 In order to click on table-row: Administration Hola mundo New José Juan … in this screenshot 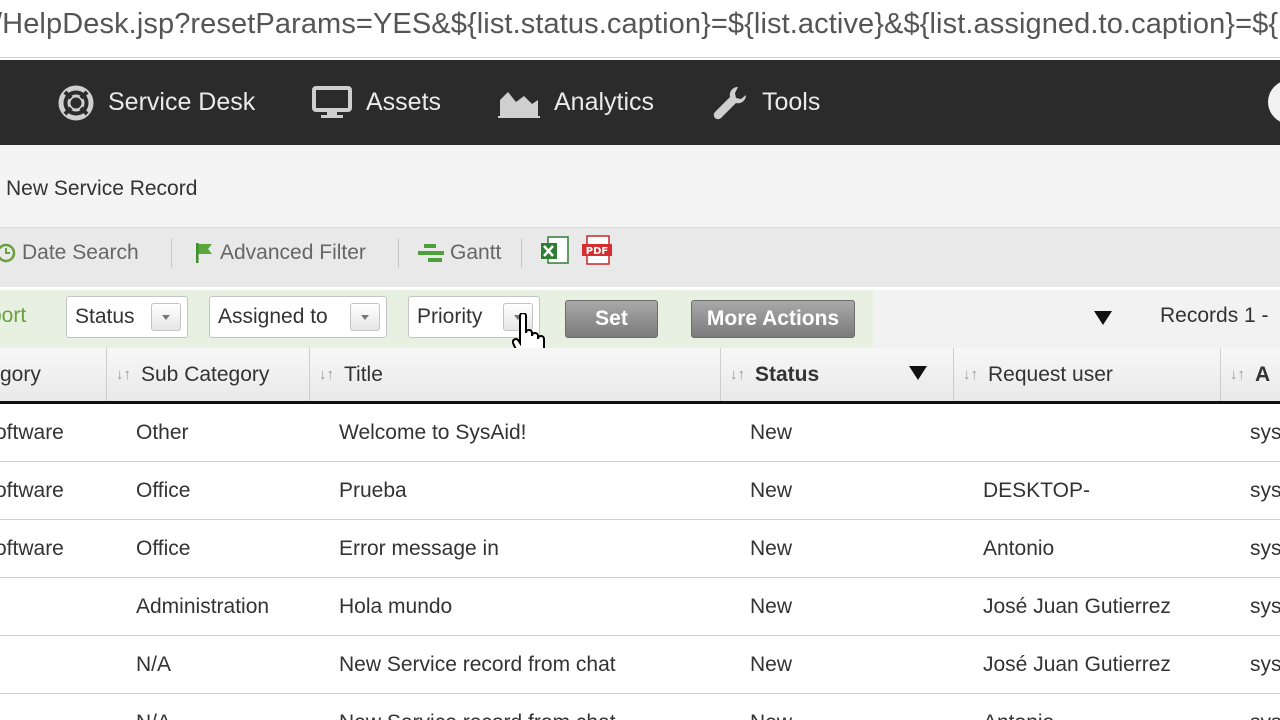, I will do `click(640, 607)`.